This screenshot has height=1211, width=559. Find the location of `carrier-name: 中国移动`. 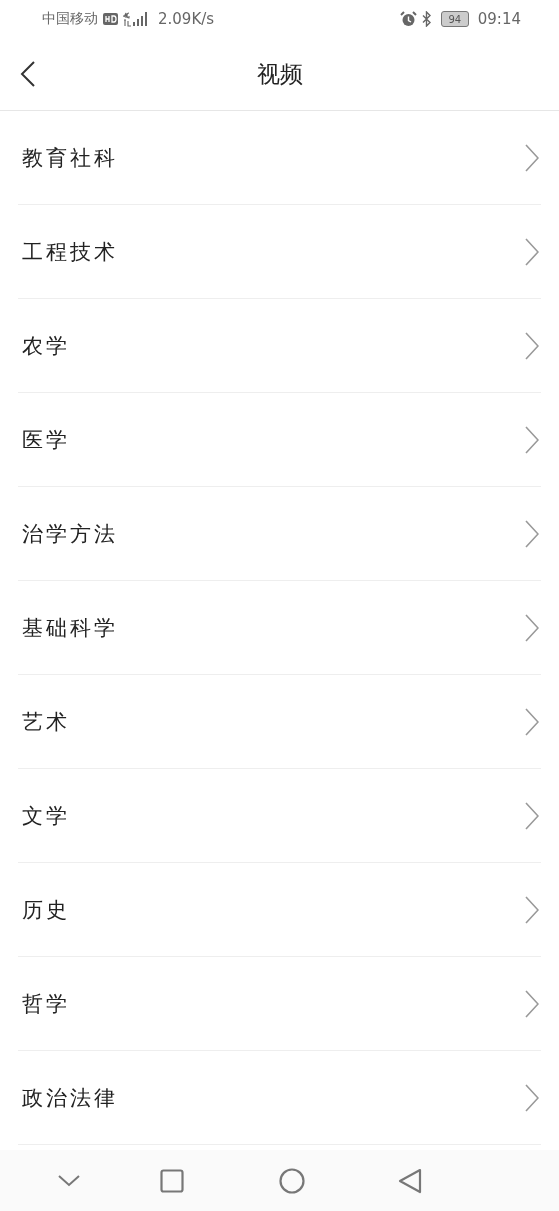

carrier-name: 中国移动 is located at coordinates (70, 19).